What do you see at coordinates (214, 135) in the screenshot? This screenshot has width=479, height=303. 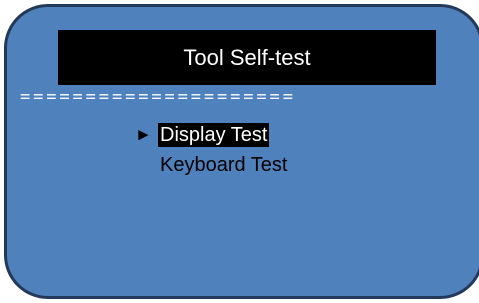 I see `menu-item-label: Display Test` at bounding box center [214, 135].